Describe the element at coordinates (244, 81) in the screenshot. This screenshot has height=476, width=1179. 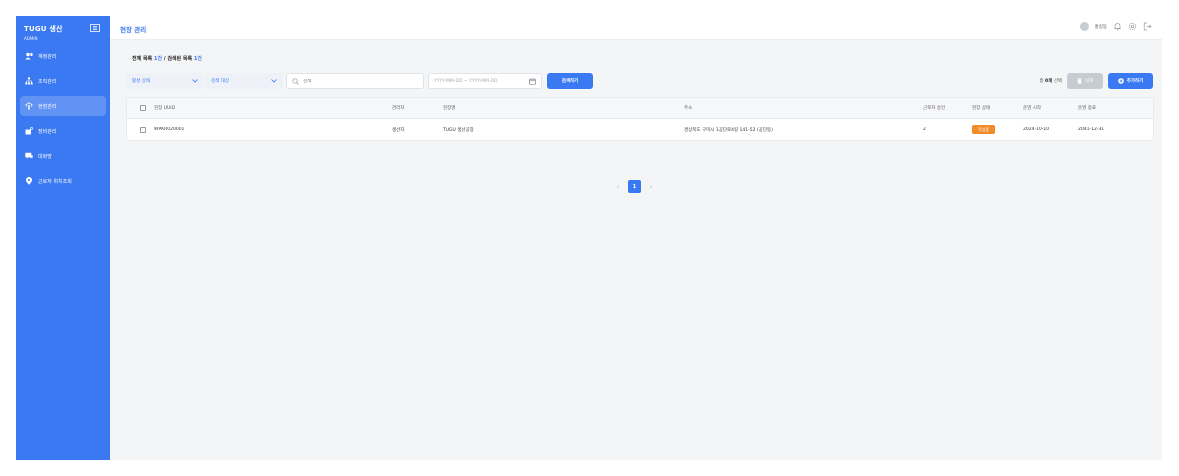
I see `target-select: 검색 대상` at that location.